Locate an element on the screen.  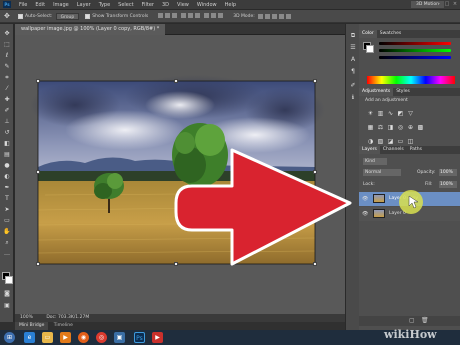
chrome-icon: ◎ is located at coordinates (101, 337).